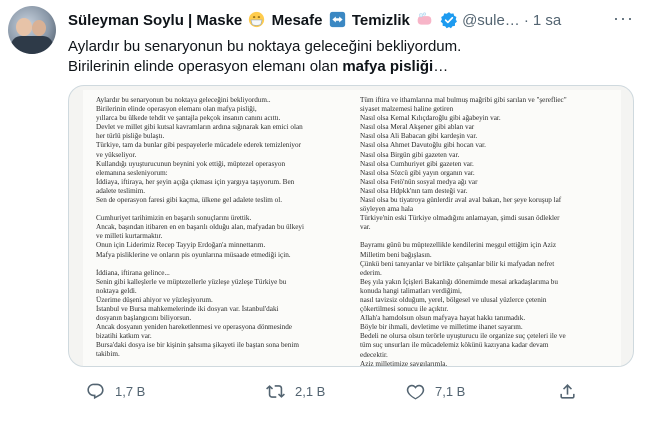 The height and width of the screenshot is (428, 652). Describe the element at coordinates (337, 19) in the screenshot. I see `left-right-arrow-icon` at that location.